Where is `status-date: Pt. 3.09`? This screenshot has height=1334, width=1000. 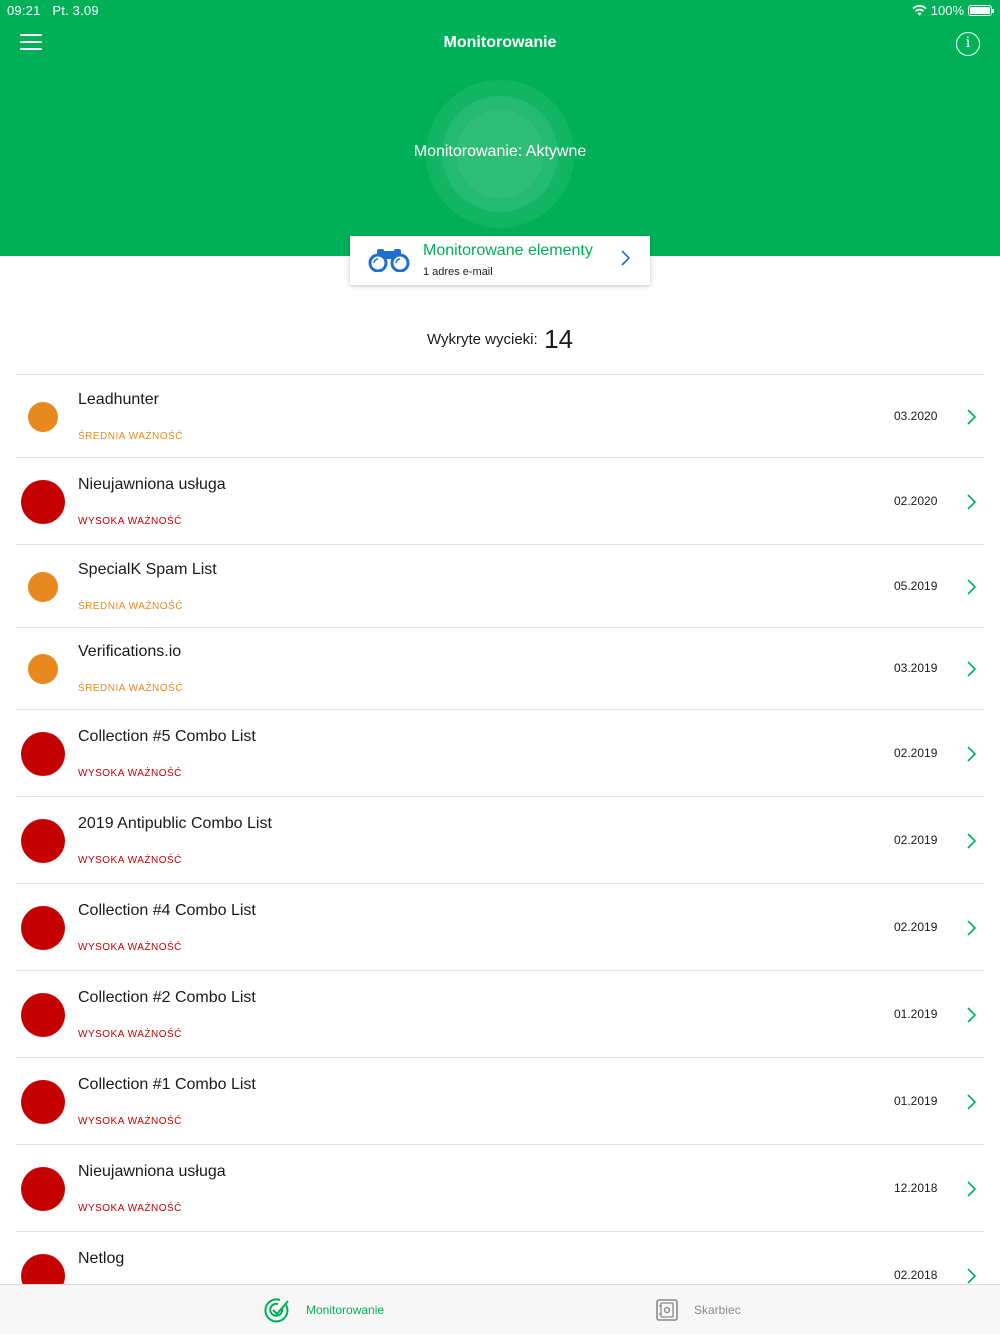 status-date: Pt. 3.09 is located at coordinates (75, 10).